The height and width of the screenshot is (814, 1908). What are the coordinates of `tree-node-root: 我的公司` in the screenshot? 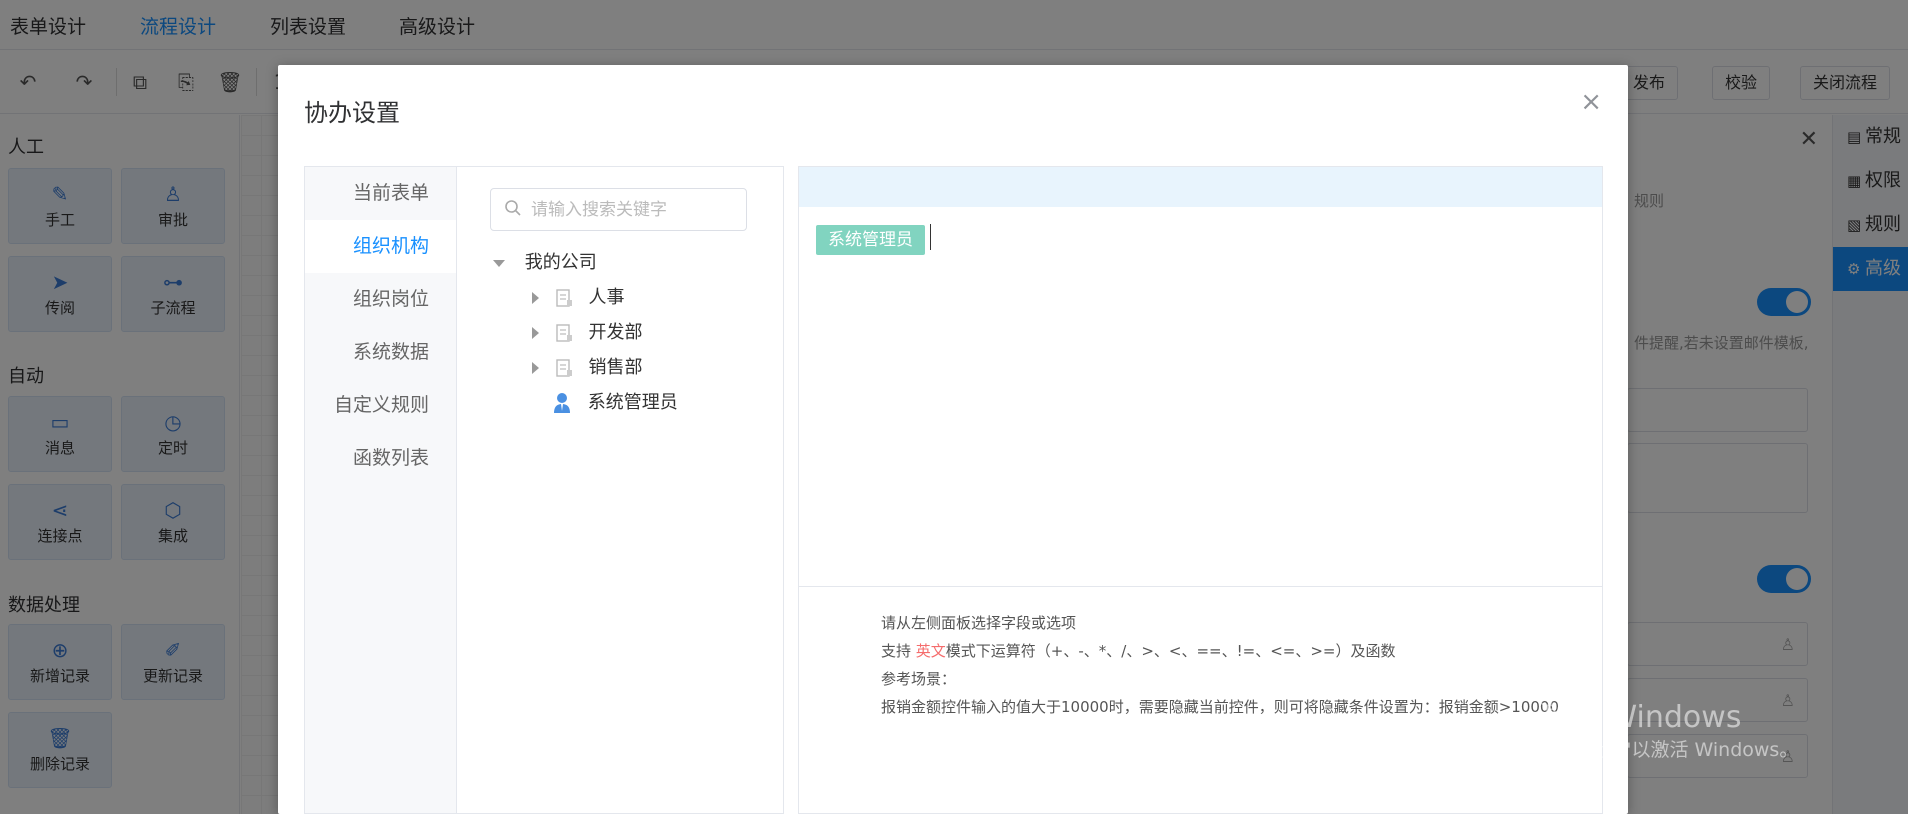 It's located at (545, 263).